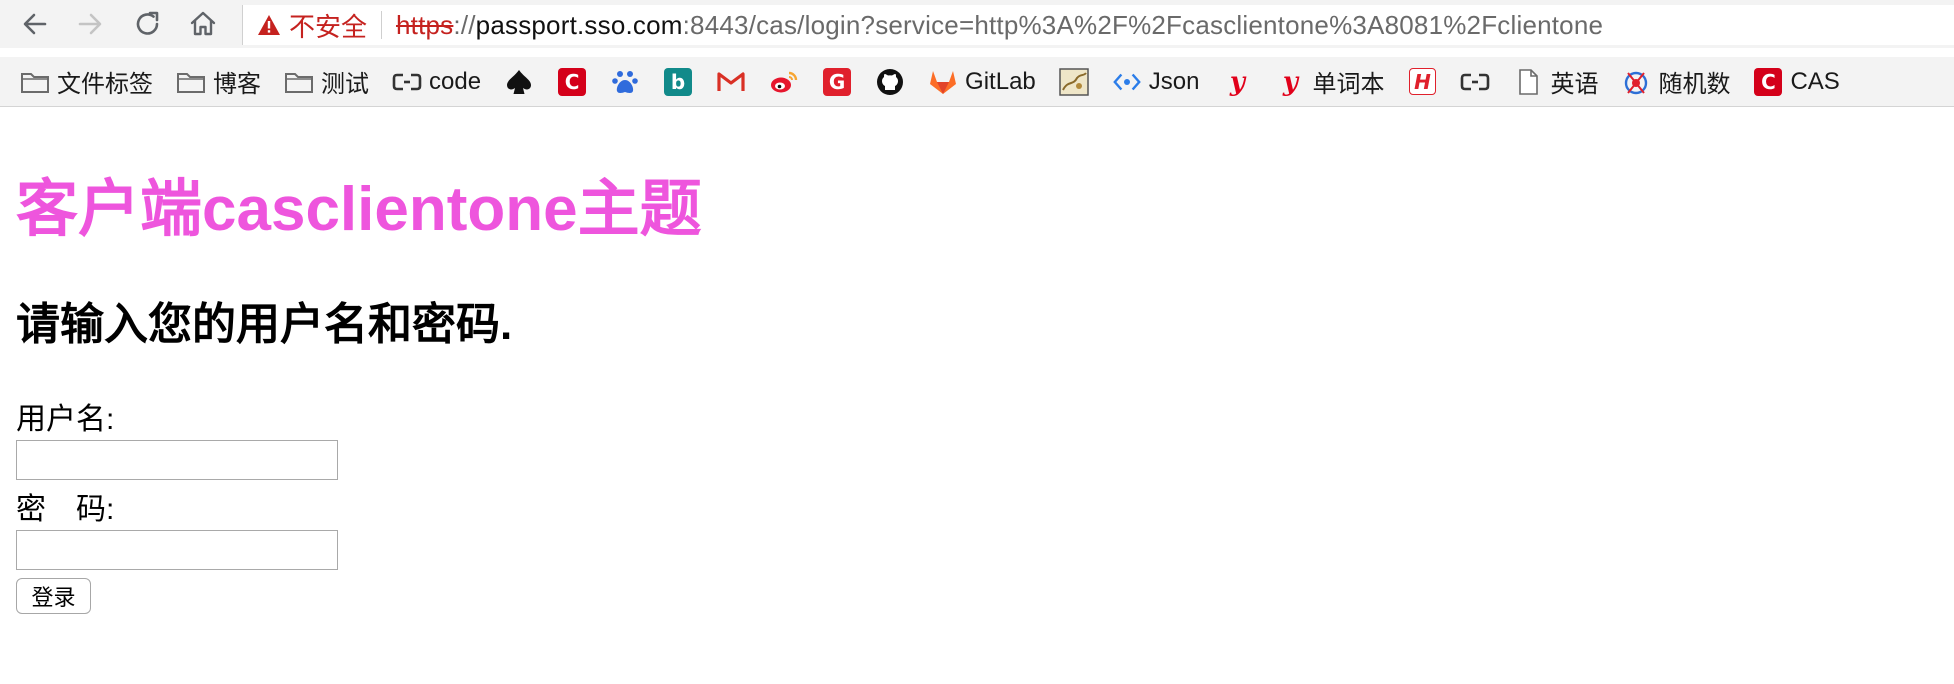  I want to click on home-button, so click(203, 24).